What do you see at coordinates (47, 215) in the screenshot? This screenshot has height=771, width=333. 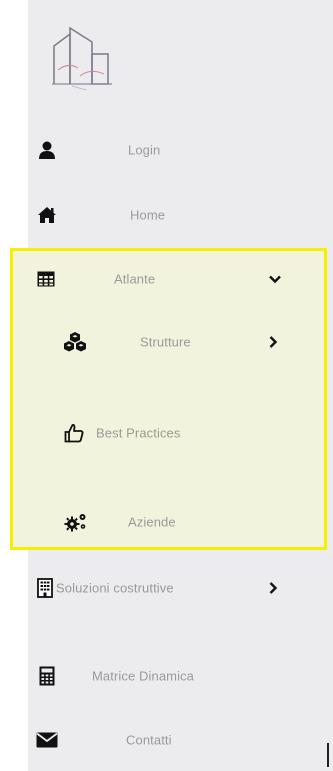 I see `home-icon` at bounding box center [47, 215].